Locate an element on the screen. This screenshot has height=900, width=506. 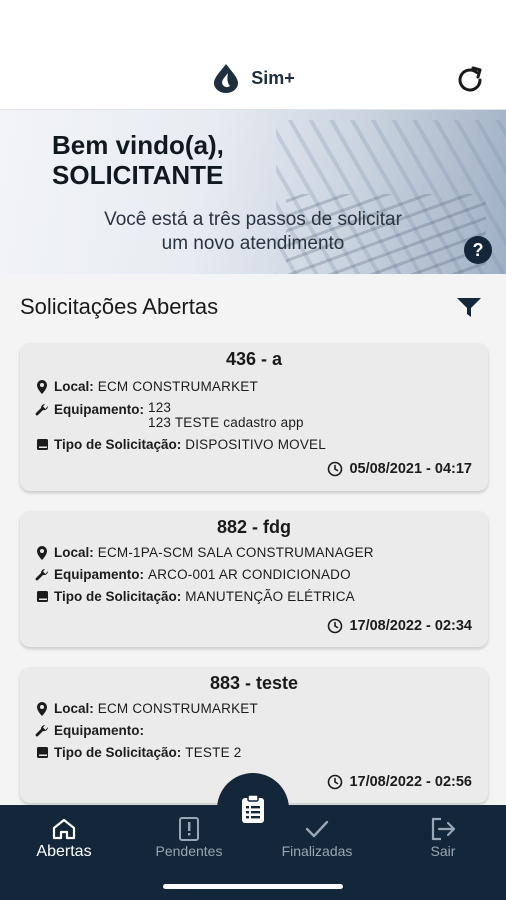
logout-icon is located at coordinates (443, 829).